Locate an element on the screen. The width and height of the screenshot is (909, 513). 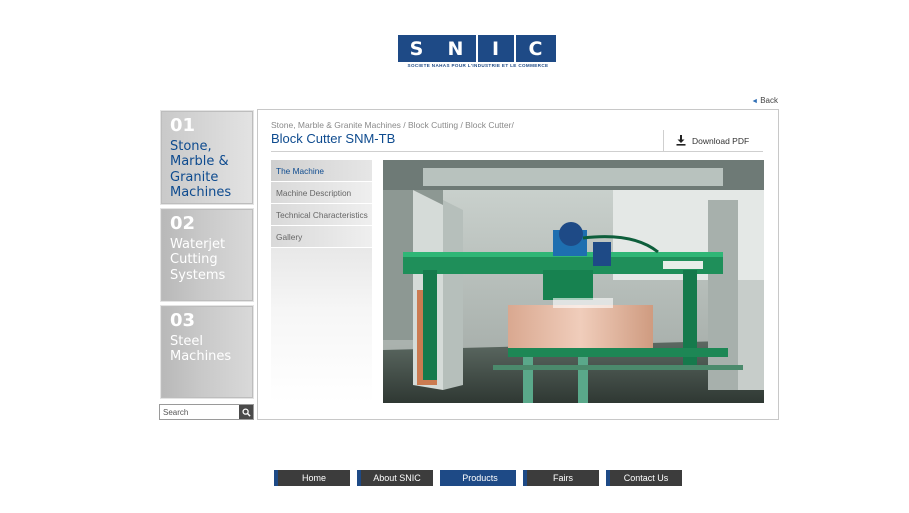
nav-label: About SNIC is located at coordinates (397, 478).